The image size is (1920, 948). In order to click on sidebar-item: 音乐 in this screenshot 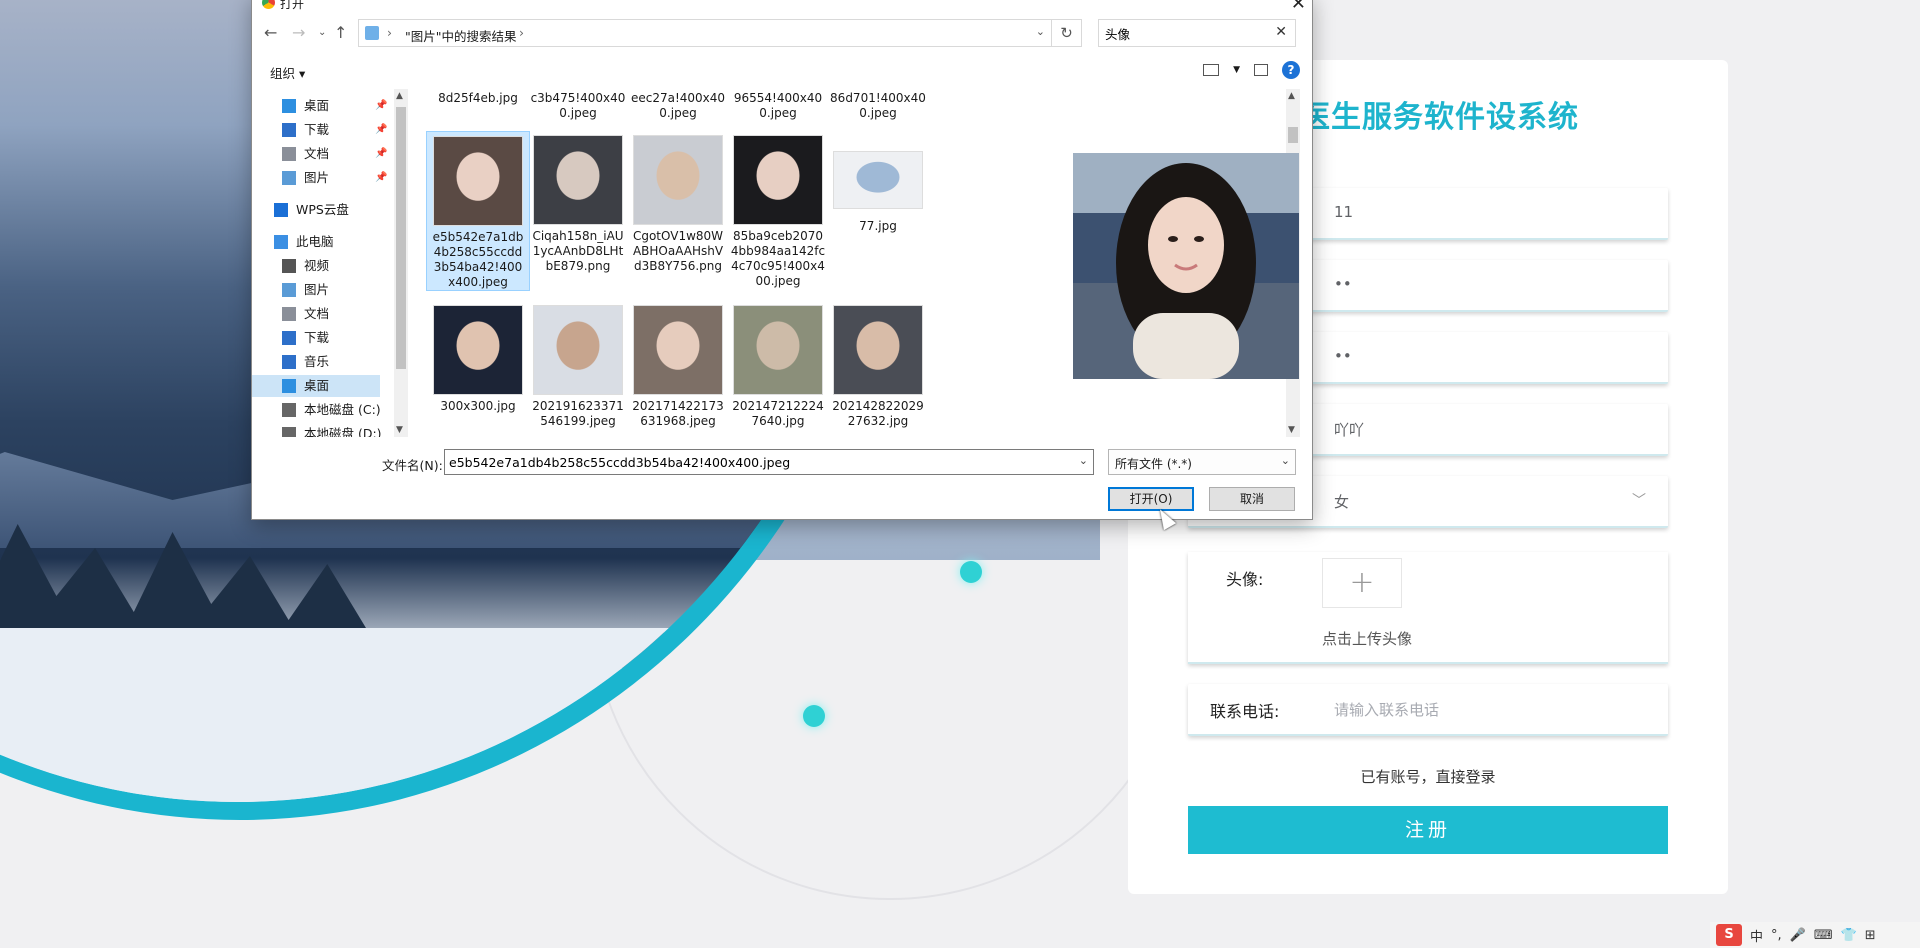, I will do `click(316, 362)`.